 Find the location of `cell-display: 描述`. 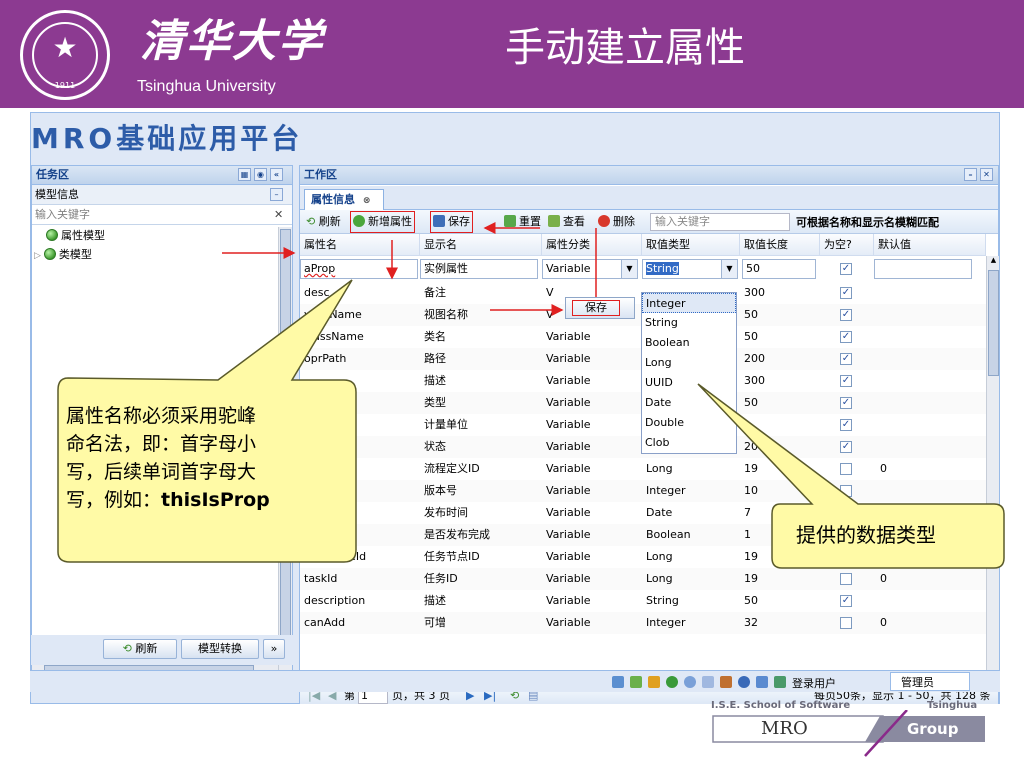

cell-display: 描述 is located at coordinates (435, 600).